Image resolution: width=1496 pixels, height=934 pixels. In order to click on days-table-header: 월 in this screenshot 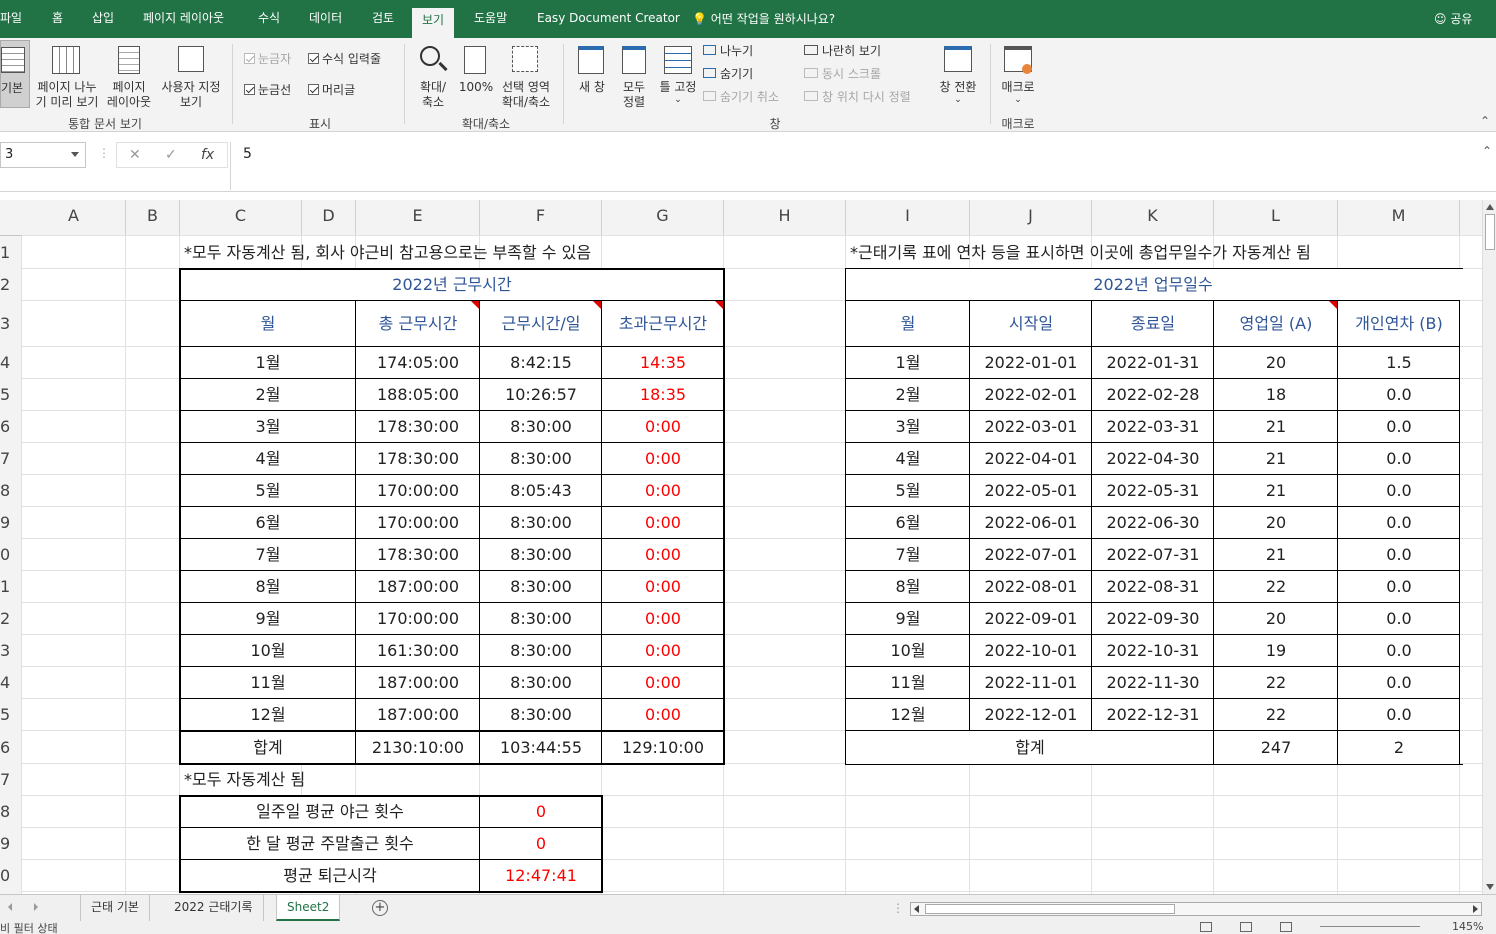, I will do `click(908, 324)`.